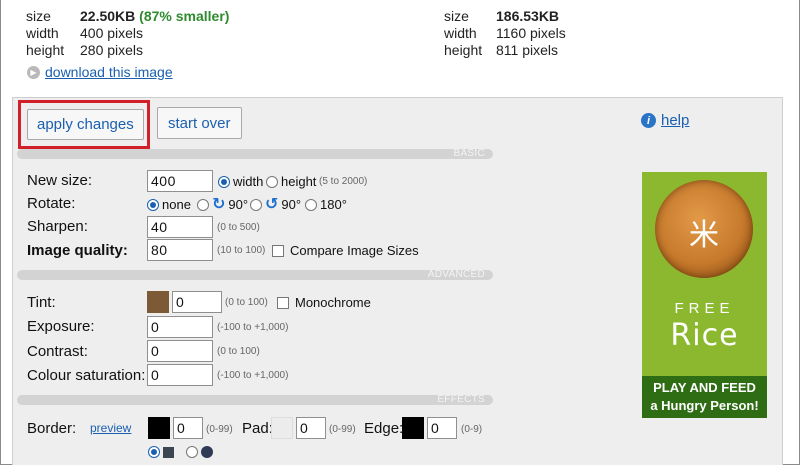 The width and height of the screenshot is (800, 465). Describe the element at coordinates (199, 123) in the screenshot. I see `start-over-button: start over` at that location.